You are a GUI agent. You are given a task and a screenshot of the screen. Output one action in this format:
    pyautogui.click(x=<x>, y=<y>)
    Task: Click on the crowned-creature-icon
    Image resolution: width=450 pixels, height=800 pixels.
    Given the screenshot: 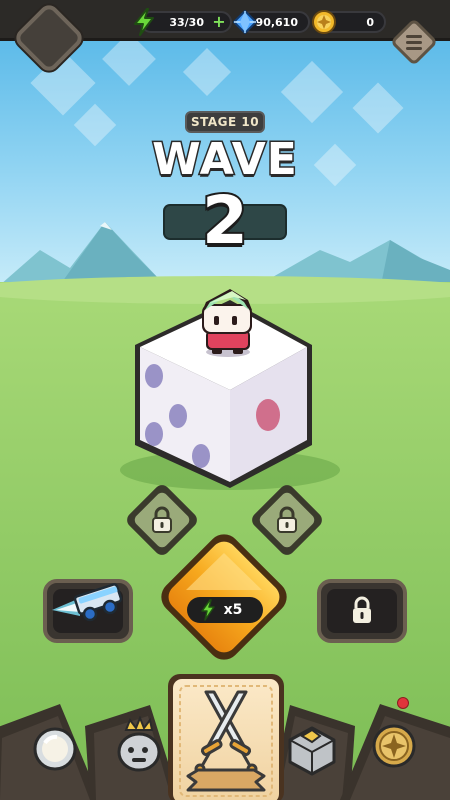 What is the action you would take?
    pyautogui.click(x=139, y=744)
    